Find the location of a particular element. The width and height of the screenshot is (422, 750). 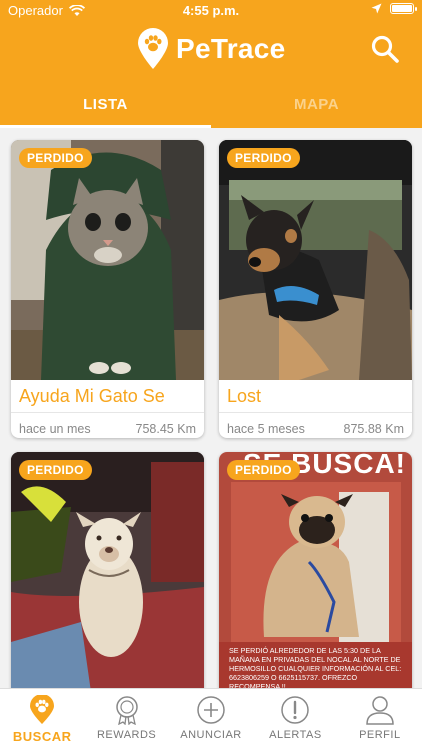

location-arrow-icon is located at coordinates (376, 8).